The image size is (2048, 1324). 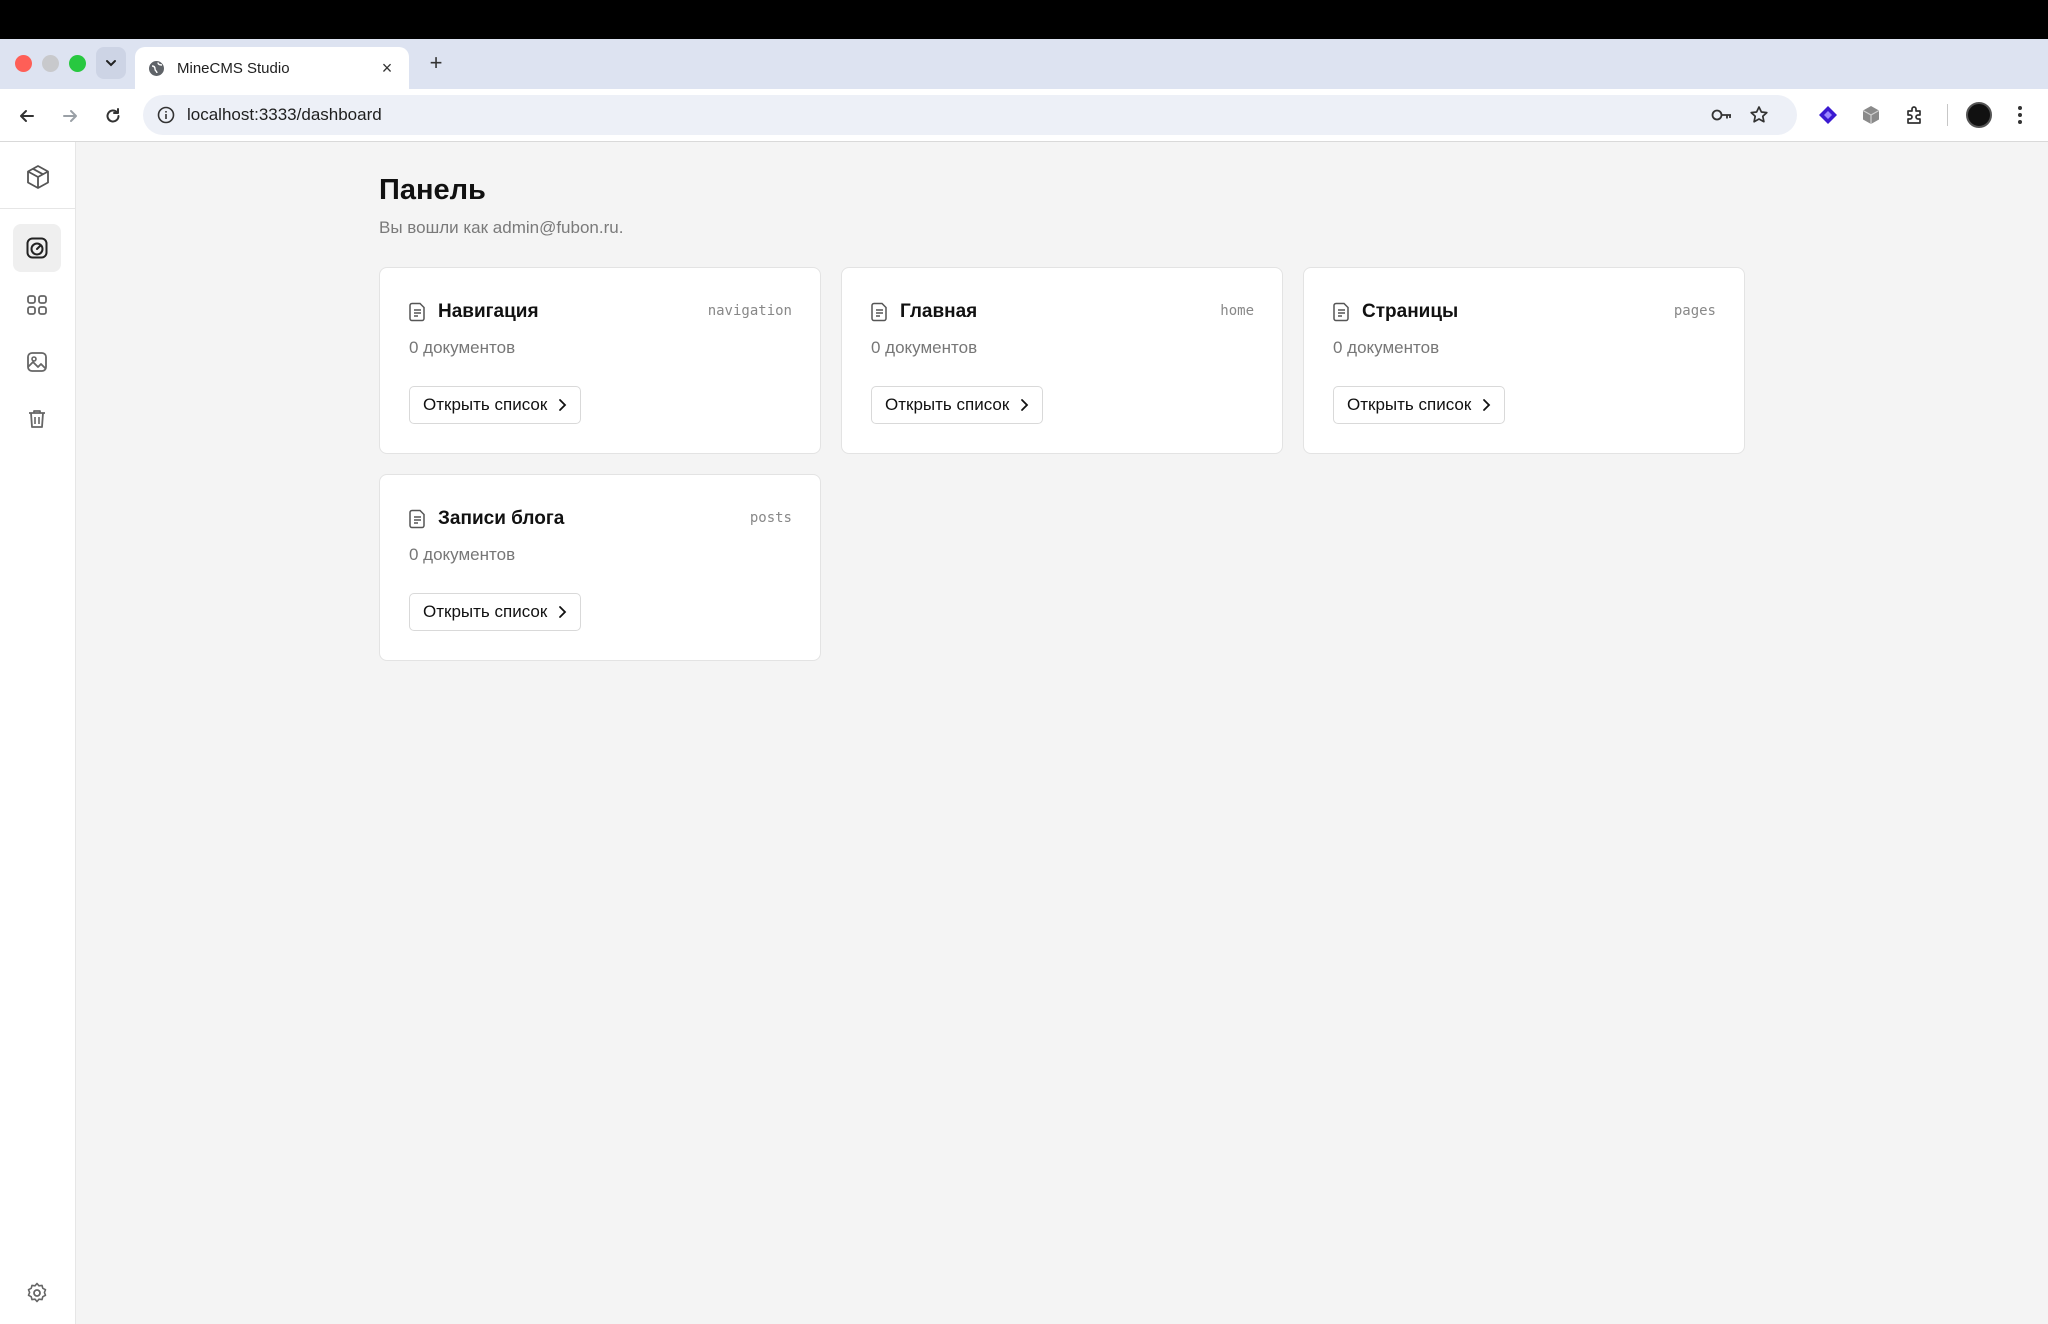 I want to click on reload-button, so click(x=113, y=116).